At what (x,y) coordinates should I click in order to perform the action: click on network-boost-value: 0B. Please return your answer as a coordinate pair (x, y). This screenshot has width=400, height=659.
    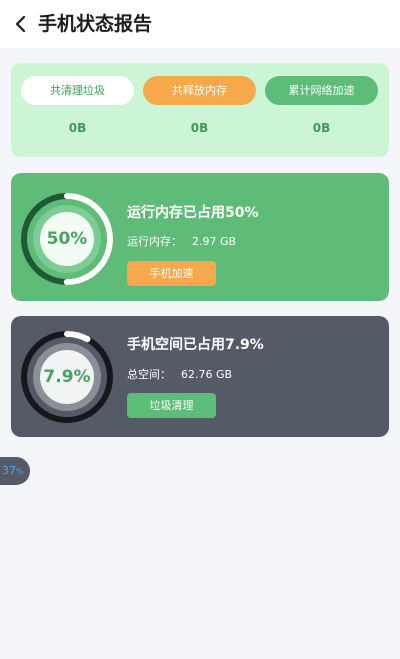
    Looking at the image, I should click on (321, 128).